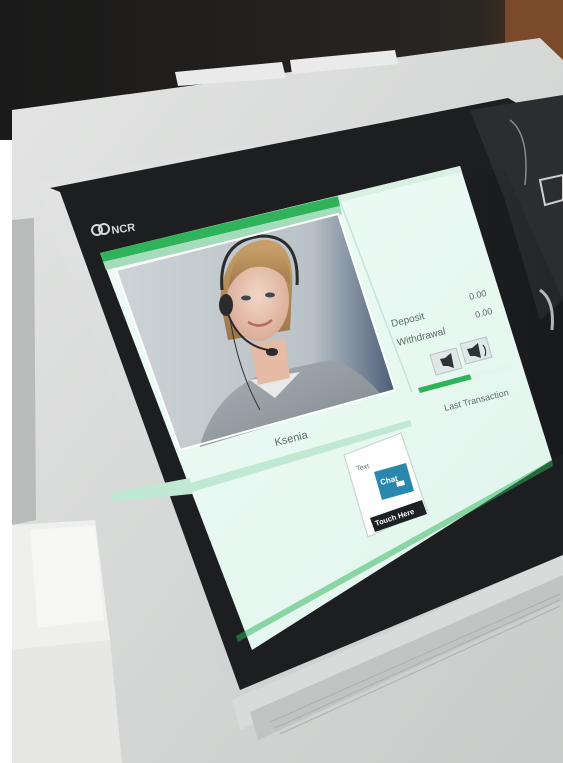  Describe the element at coordinates (67, 576) in the screenshot. I see `card-slot-panel` at that location.